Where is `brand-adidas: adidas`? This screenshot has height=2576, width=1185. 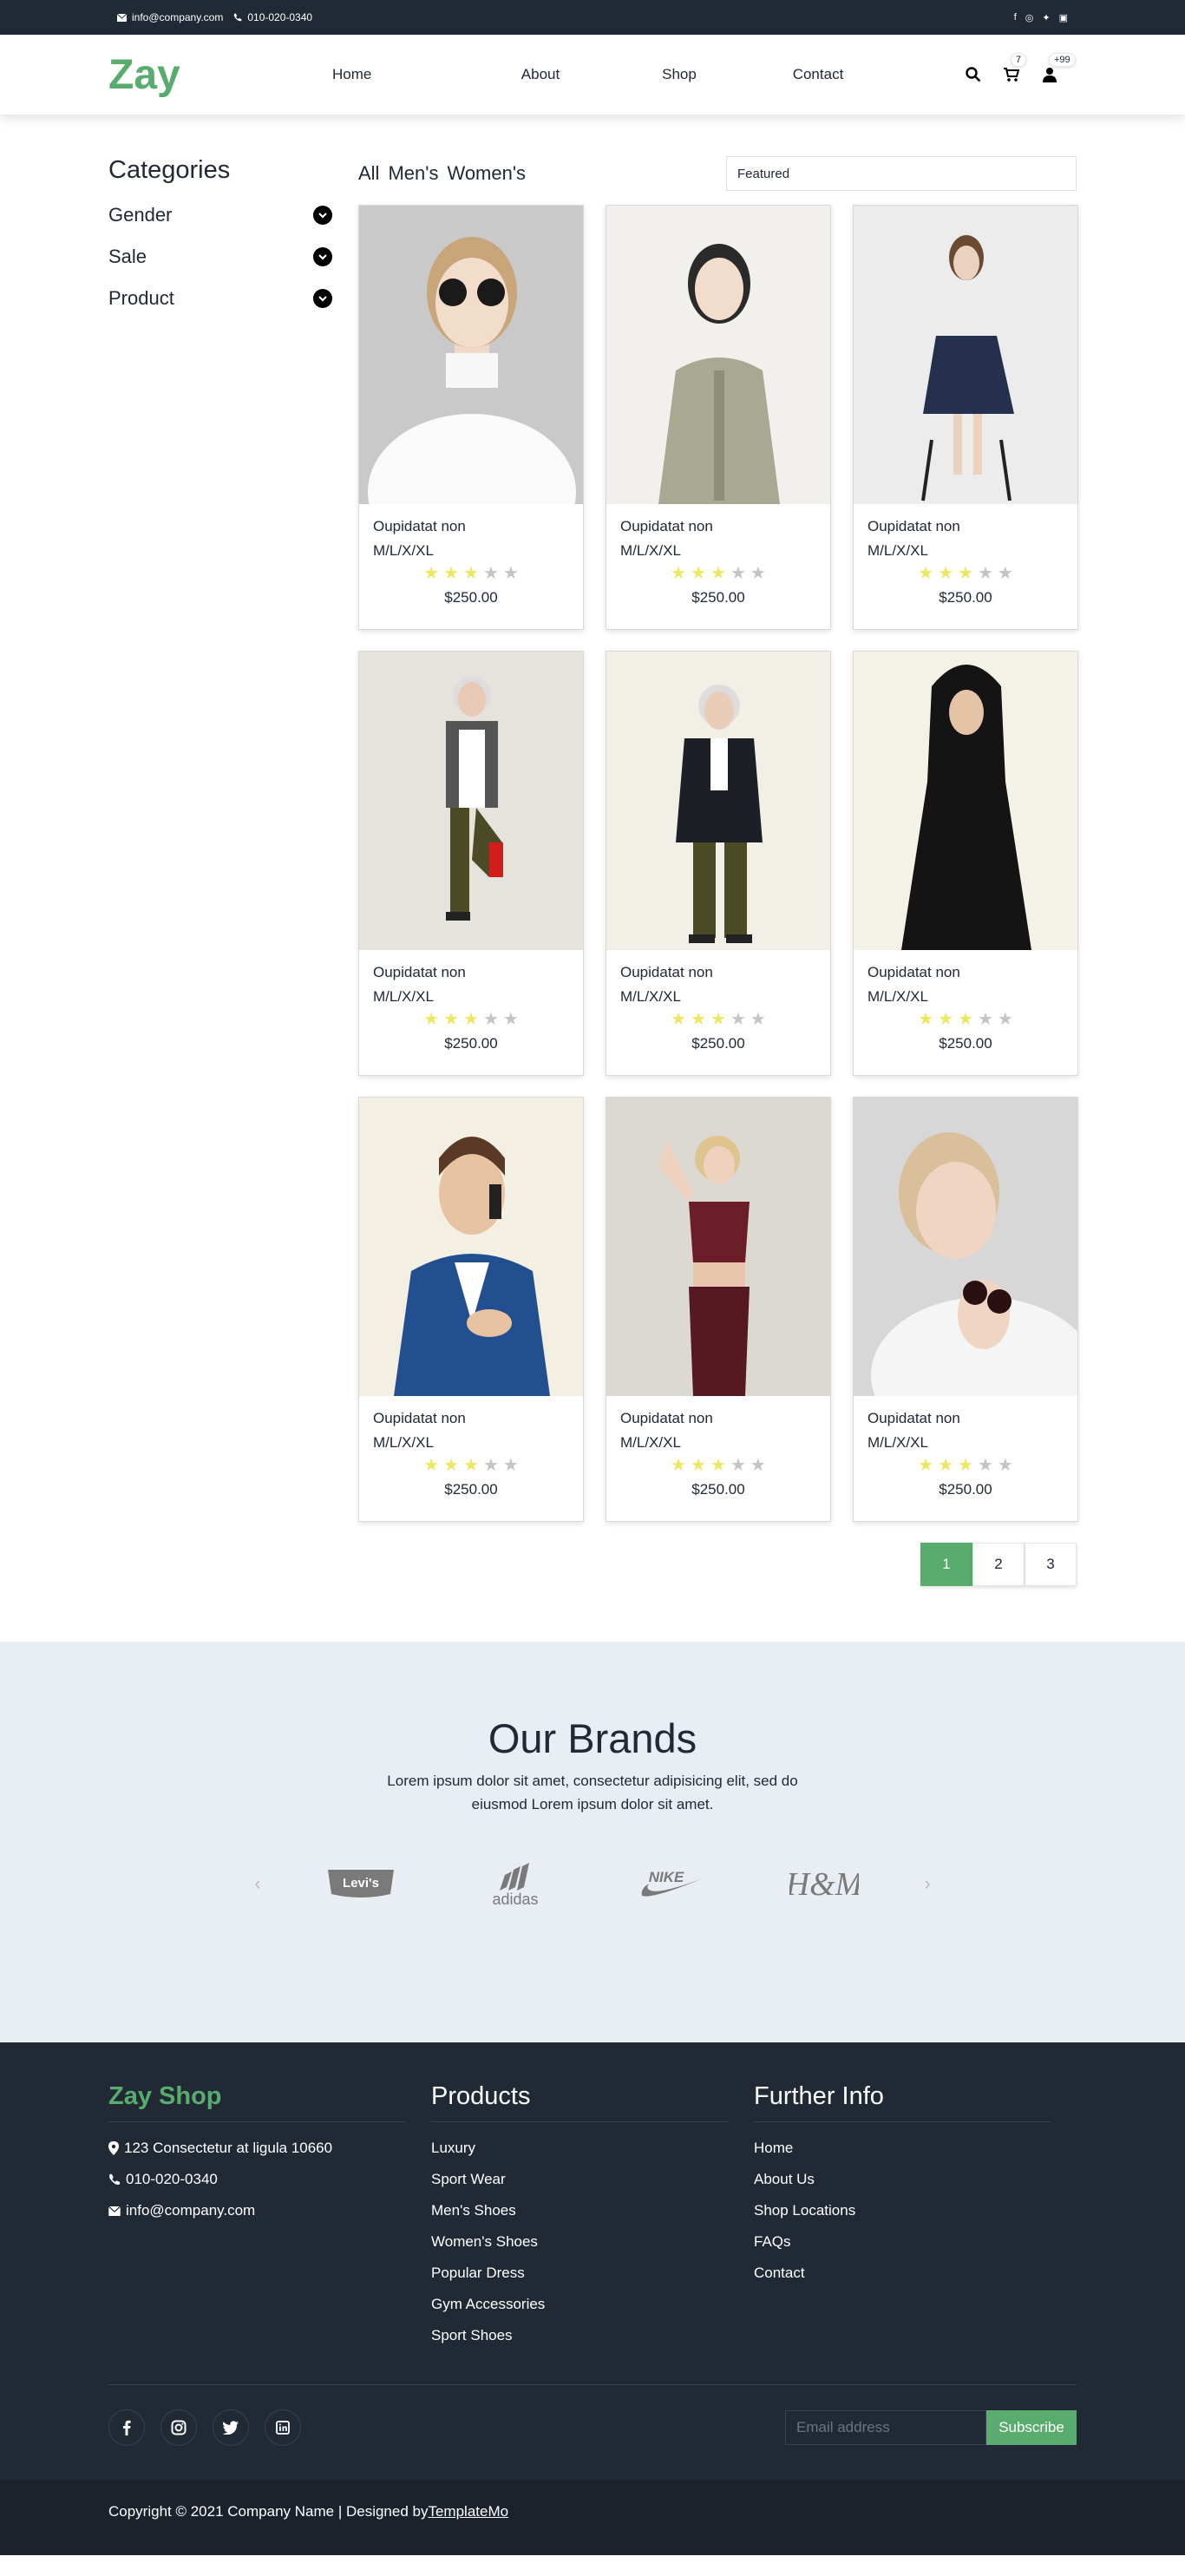
brand-adidas: adidas is located at coordinates (515, 1884).